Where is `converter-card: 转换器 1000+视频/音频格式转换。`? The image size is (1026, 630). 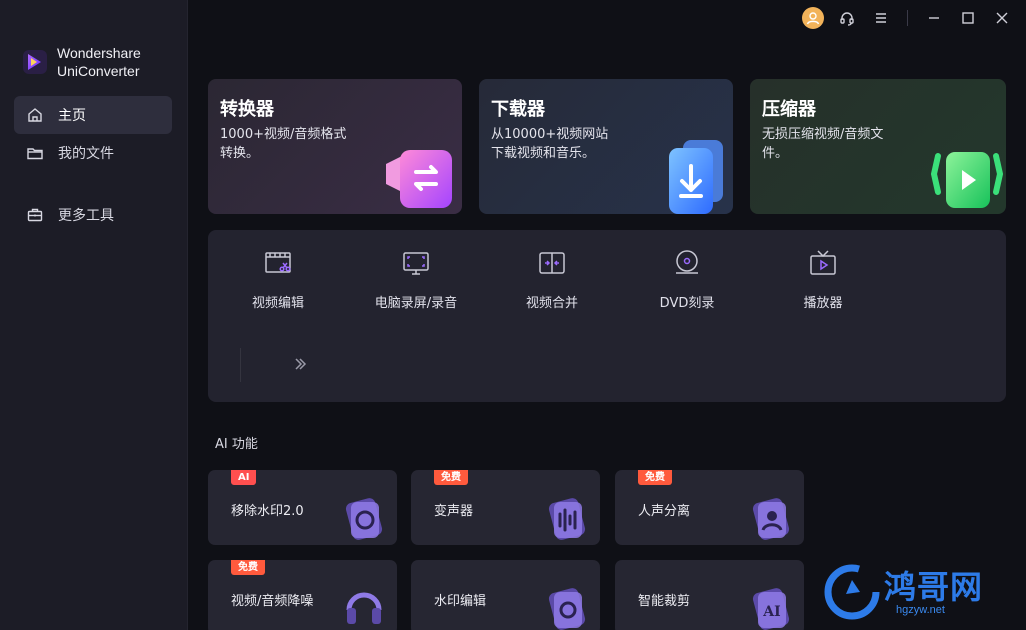
converter-card: 转换器 1000+视频/音频格式转换。 is located at coordinates (335, 146).